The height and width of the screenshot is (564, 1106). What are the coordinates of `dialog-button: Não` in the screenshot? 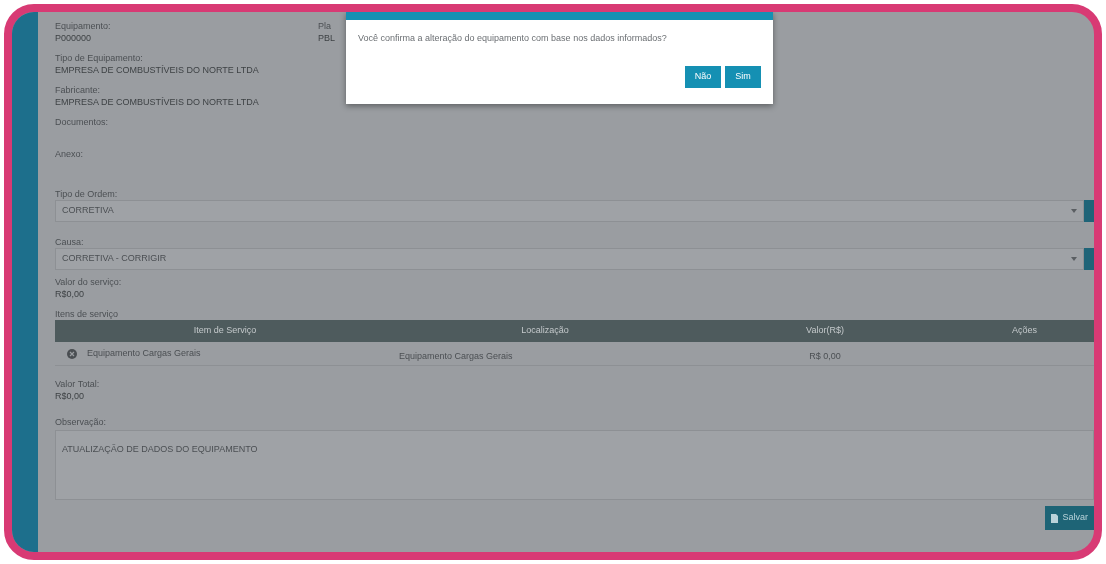 It's located at (703, 76).